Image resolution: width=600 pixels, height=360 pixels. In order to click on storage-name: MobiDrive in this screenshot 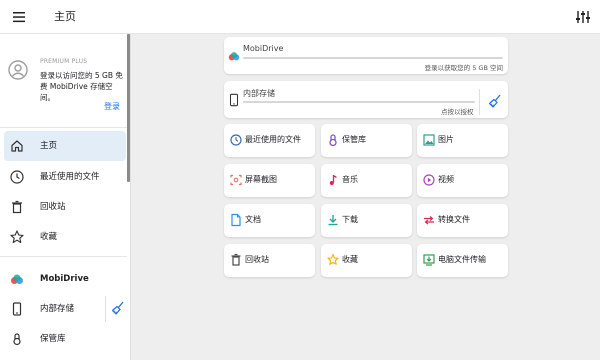, I will do `click(263, 48)`.